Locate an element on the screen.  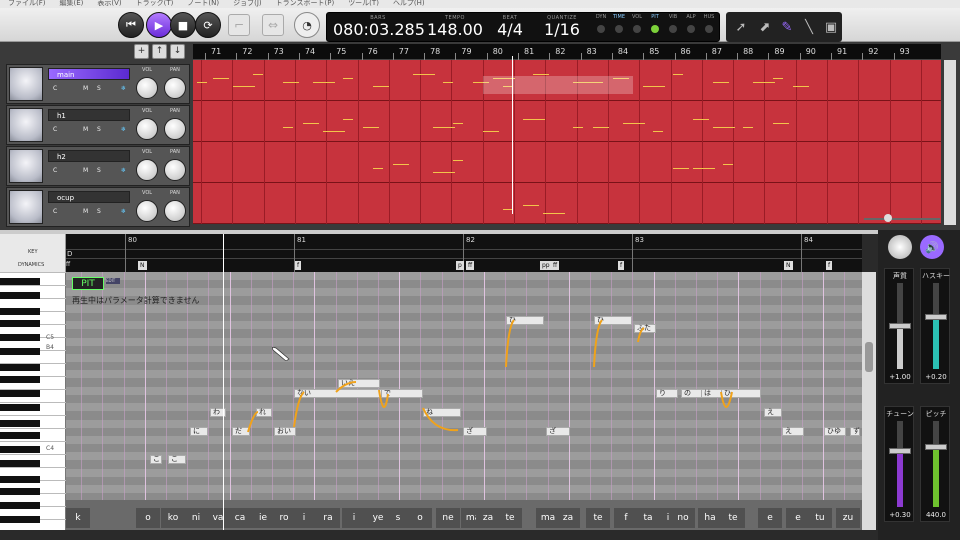
phoneme: ca is located at coordinates (240, 518).